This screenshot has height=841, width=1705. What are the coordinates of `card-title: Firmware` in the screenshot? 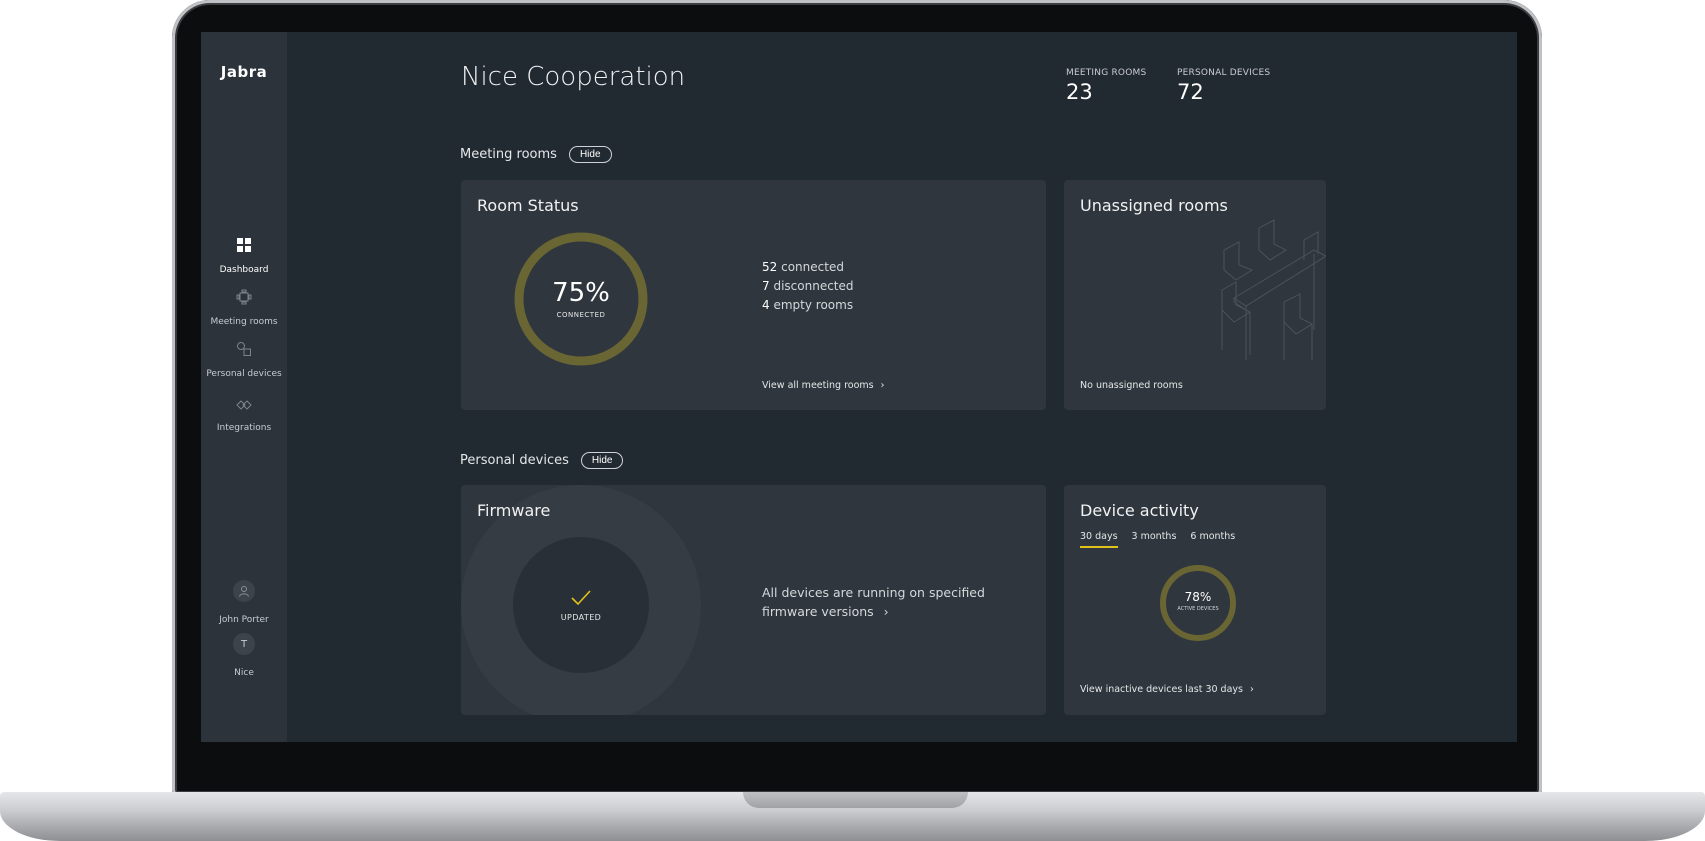 It's located at (514, 510).